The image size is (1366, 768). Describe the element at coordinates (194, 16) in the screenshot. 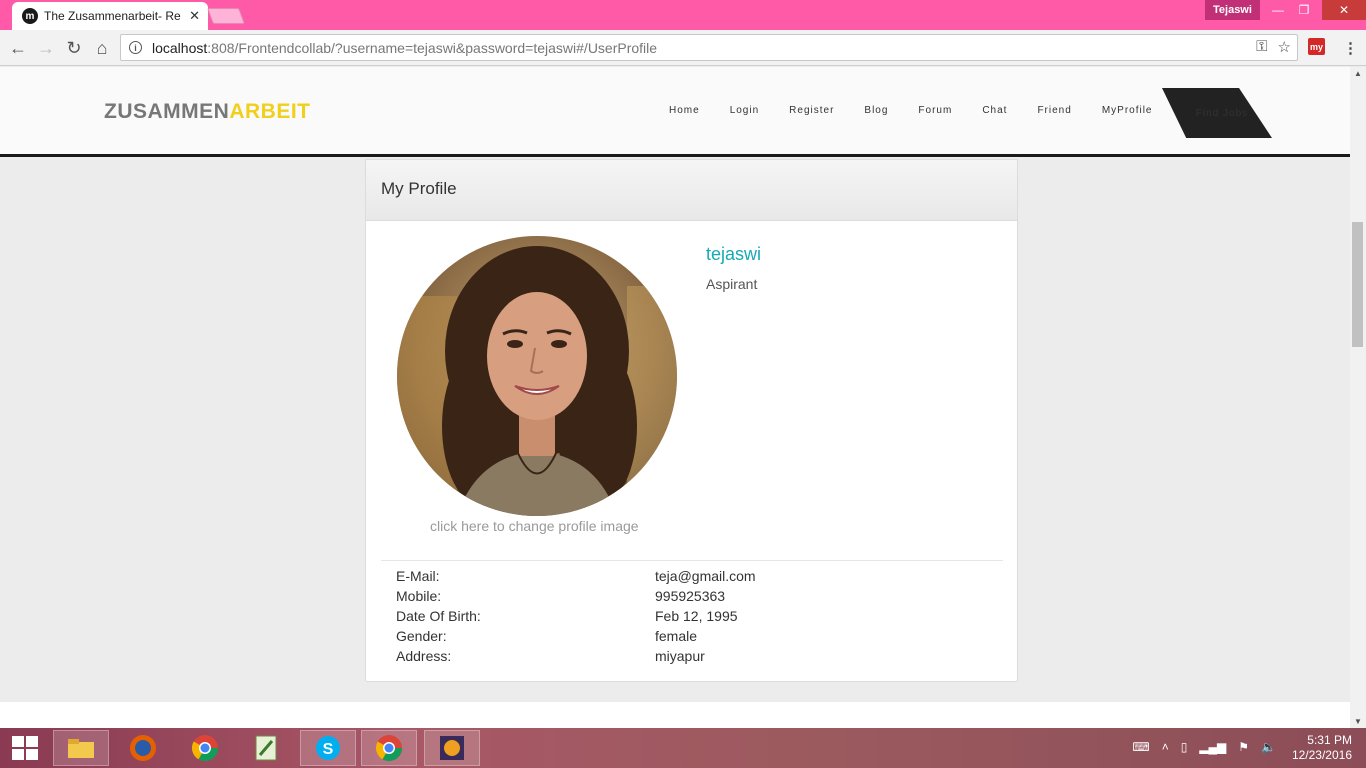

I see `tab-close-icon: ✕` at that location.